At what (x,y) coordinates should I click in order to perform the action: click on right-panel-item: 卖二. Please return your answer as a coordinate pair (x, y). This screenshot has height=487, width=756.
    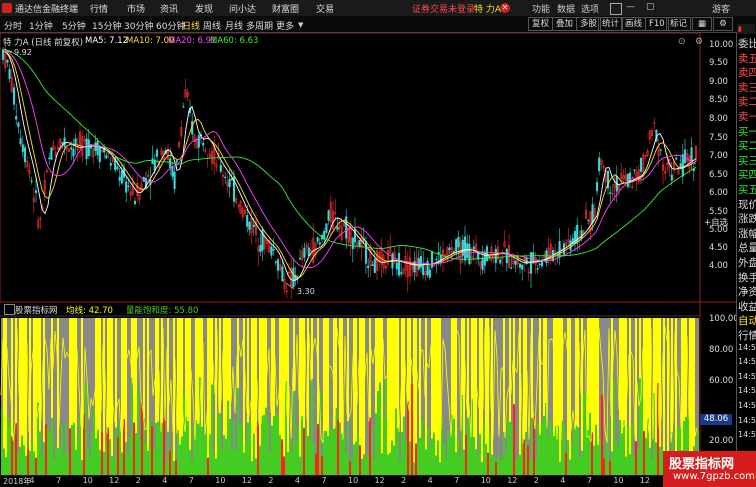
    Looking at the image, I should click on (747, 102).